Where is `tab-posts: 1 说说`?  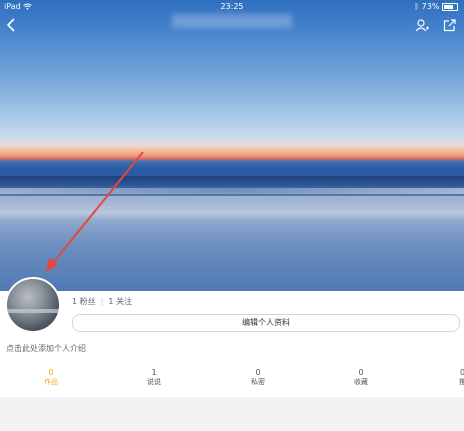
tab-posts: 1 说说 is located at coordinates (154, 377).